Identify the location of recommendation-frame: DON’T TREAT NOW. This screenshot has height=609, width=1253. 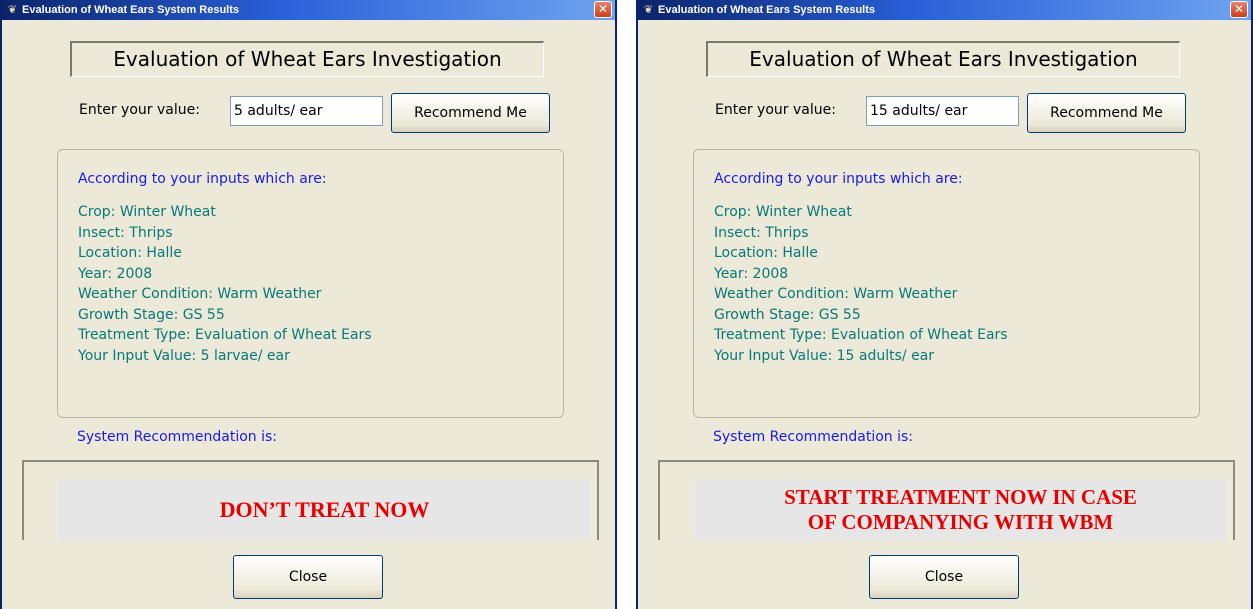
(310, 500).